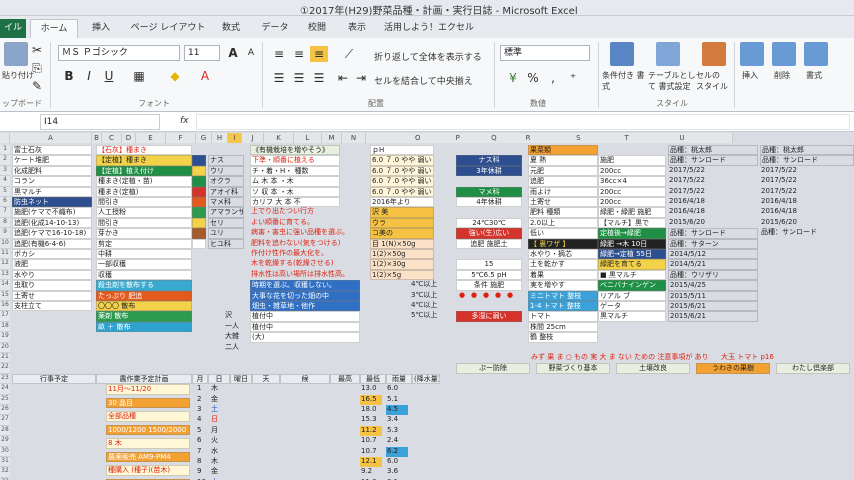 This screenshot has width=854, height=480. I want to click on row-header: 9, so click(5, 233).